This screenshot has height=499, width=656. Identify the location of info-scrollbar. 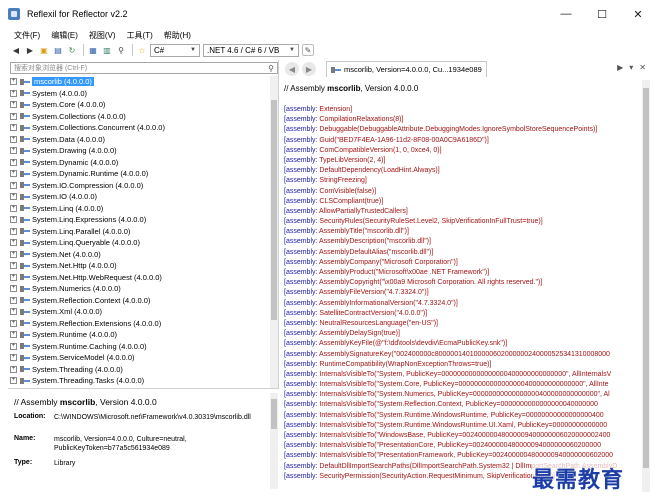
(274, 441).